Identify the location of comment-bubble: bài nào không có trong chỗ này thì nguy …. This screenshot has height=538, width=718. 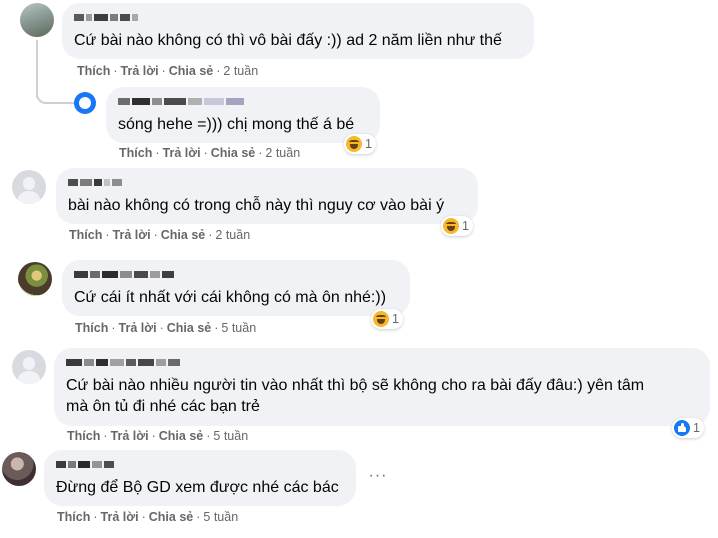
(267, 196).